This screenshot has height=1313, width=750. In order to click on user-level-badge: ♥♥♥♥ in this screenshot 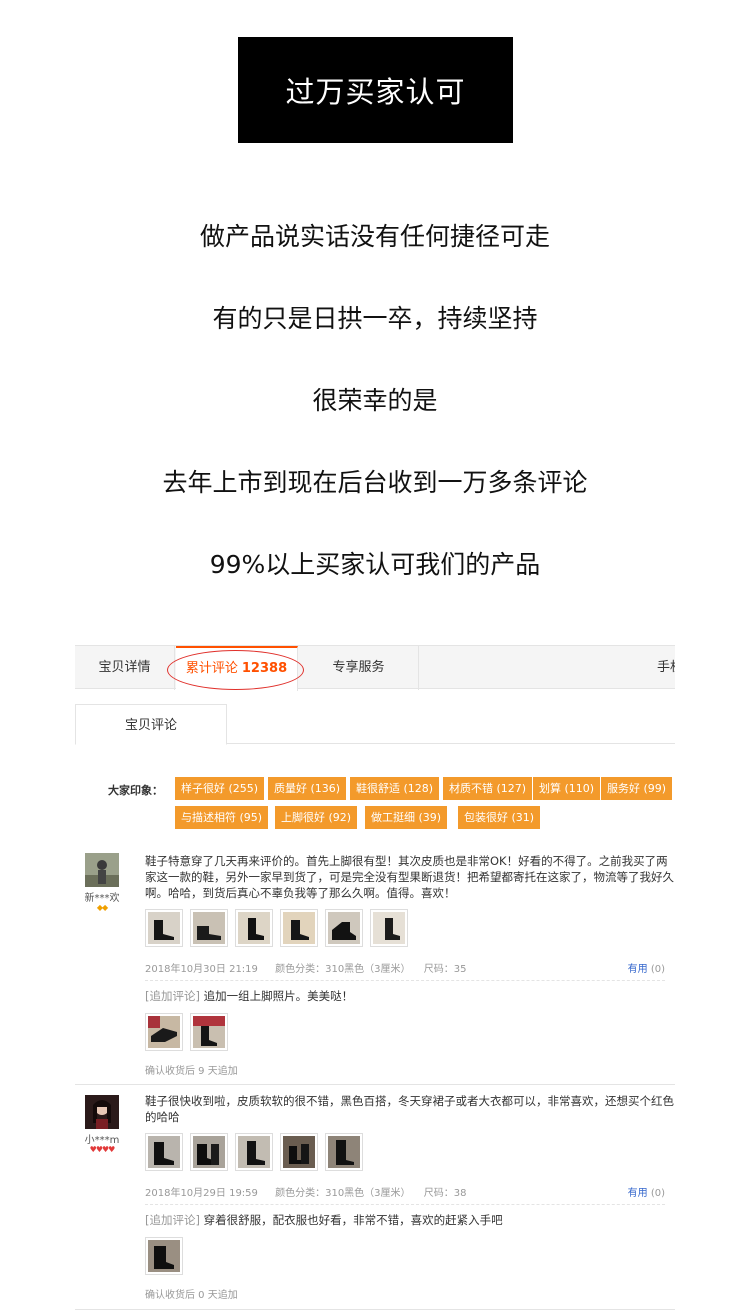, I will do `click(102, 1149)`.